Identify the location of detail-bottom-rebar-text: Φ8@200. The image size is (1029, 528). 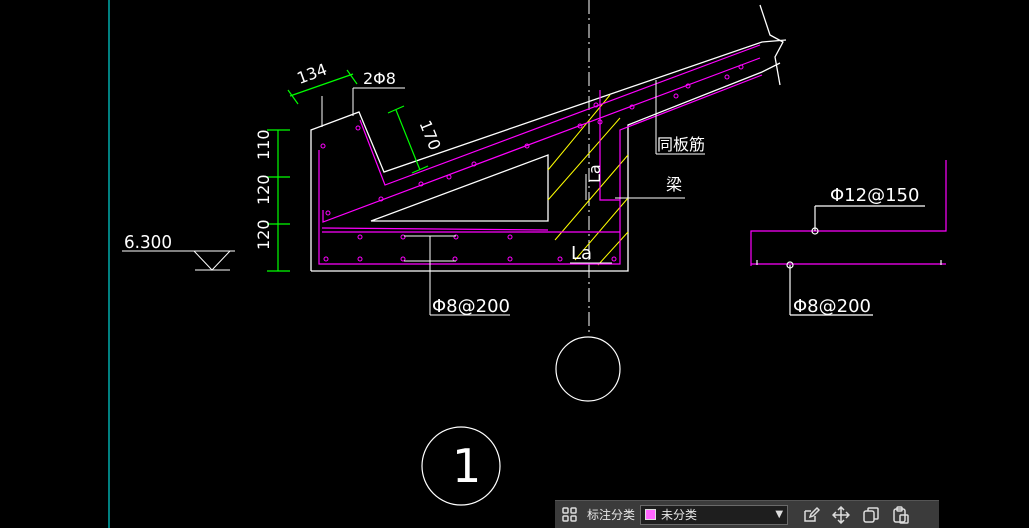
(832, 306).